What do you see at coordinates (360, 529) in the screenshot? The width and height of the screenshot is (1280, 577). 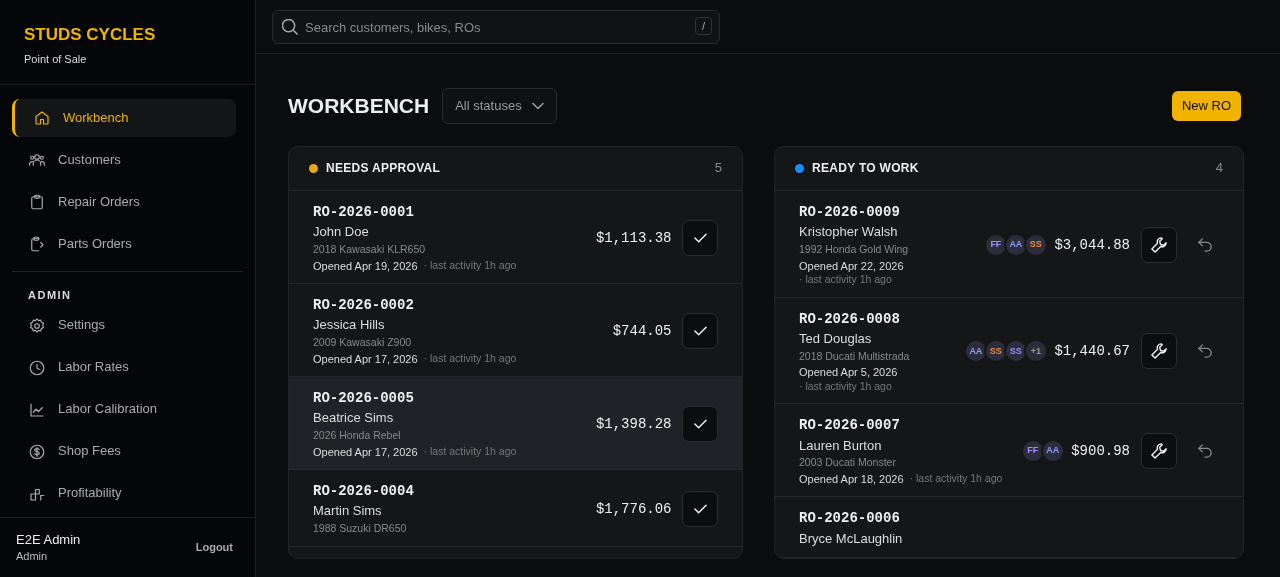 I see `bike-model: 1988 Suzuki DR650` at bounding box center [360, 529].